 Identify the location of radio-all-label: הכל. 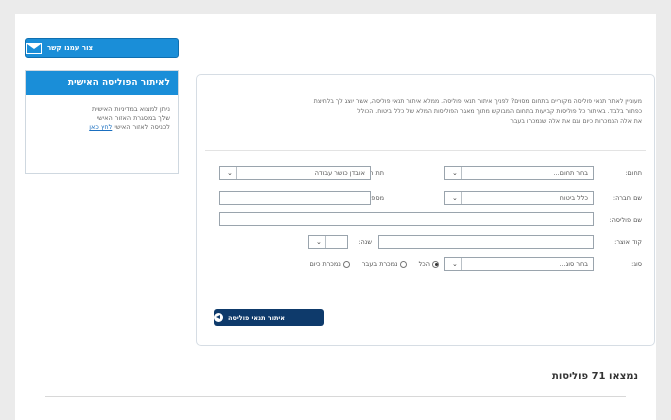
(424, 264).